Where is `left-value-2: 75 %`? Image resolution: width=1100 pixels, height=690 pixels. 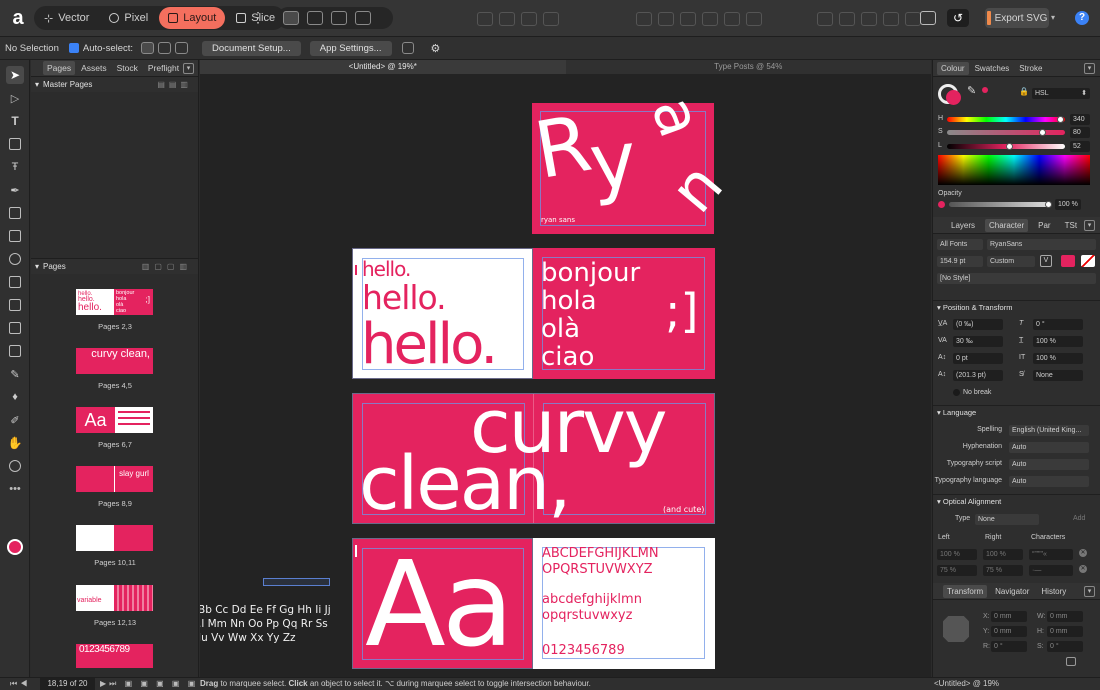
left-value-2: 75 % is located at coordinates (957, 570).